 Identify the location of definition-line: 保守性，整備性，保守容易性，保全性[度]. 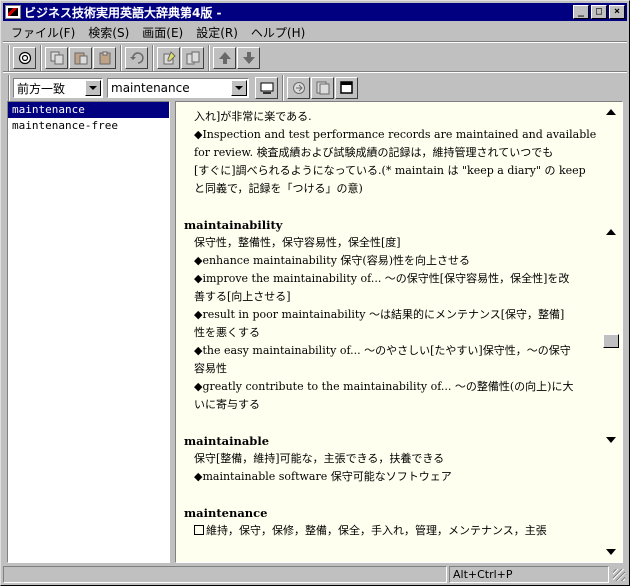
(297, 242).